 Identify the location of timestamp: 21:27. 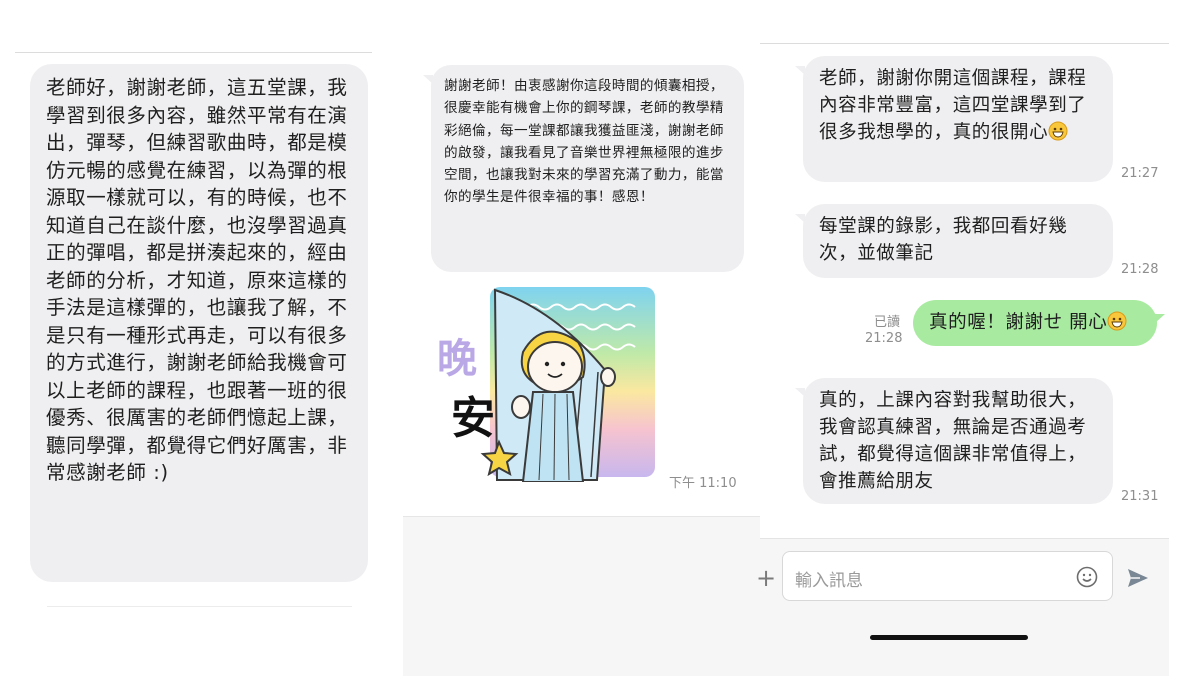
(1140, 173).